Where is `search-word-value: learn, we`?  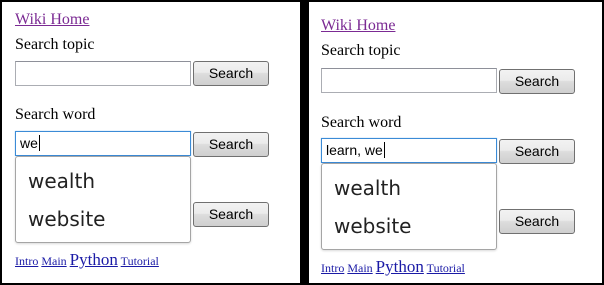 search-word-value: learn, we is located at coordinates (354, 150).